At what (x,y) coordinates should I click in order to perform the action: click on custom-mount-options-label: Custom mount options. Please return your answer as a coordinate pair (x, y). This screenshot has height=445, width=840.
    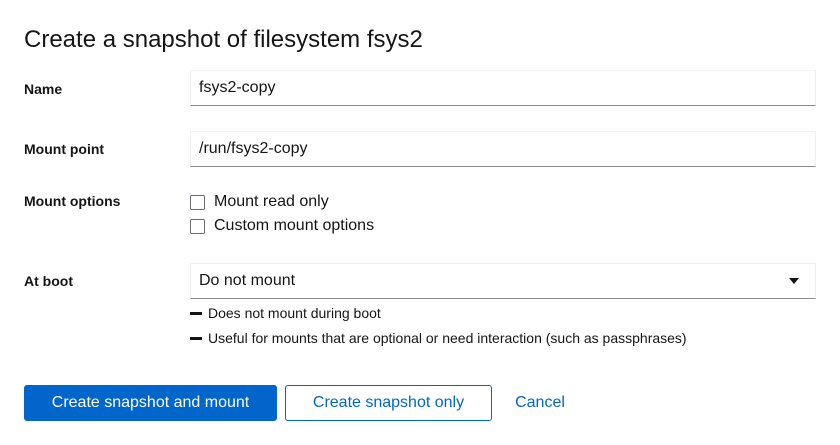
    Looking at the image, I should click on (294, 225).